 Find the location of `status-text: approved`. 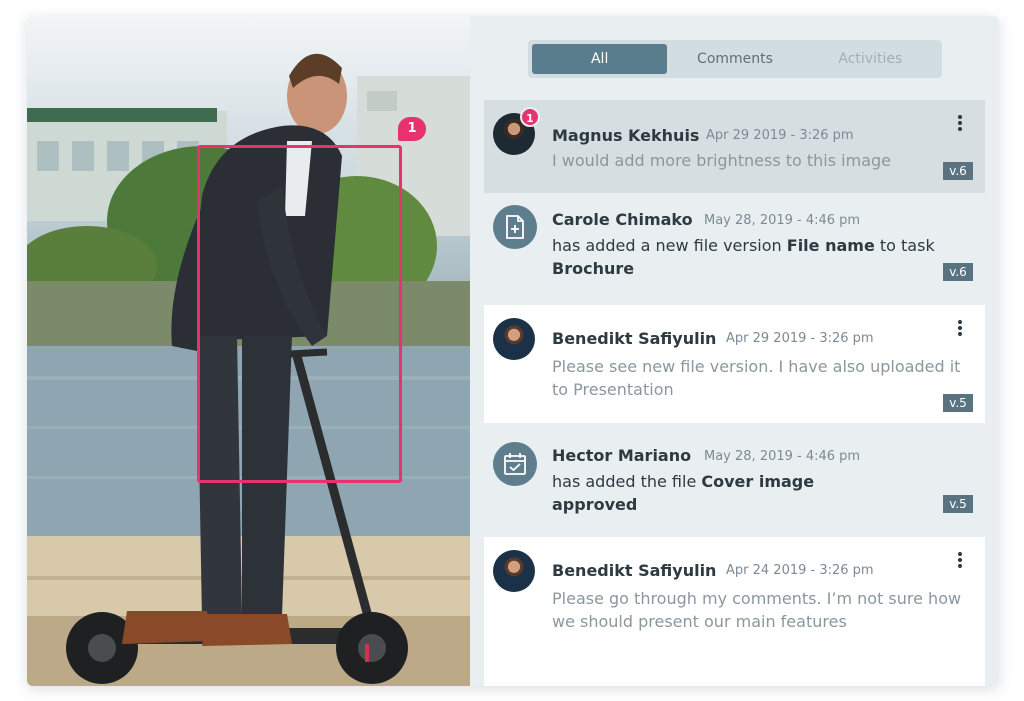

status-text: approved is located at coordinates (595, 504).